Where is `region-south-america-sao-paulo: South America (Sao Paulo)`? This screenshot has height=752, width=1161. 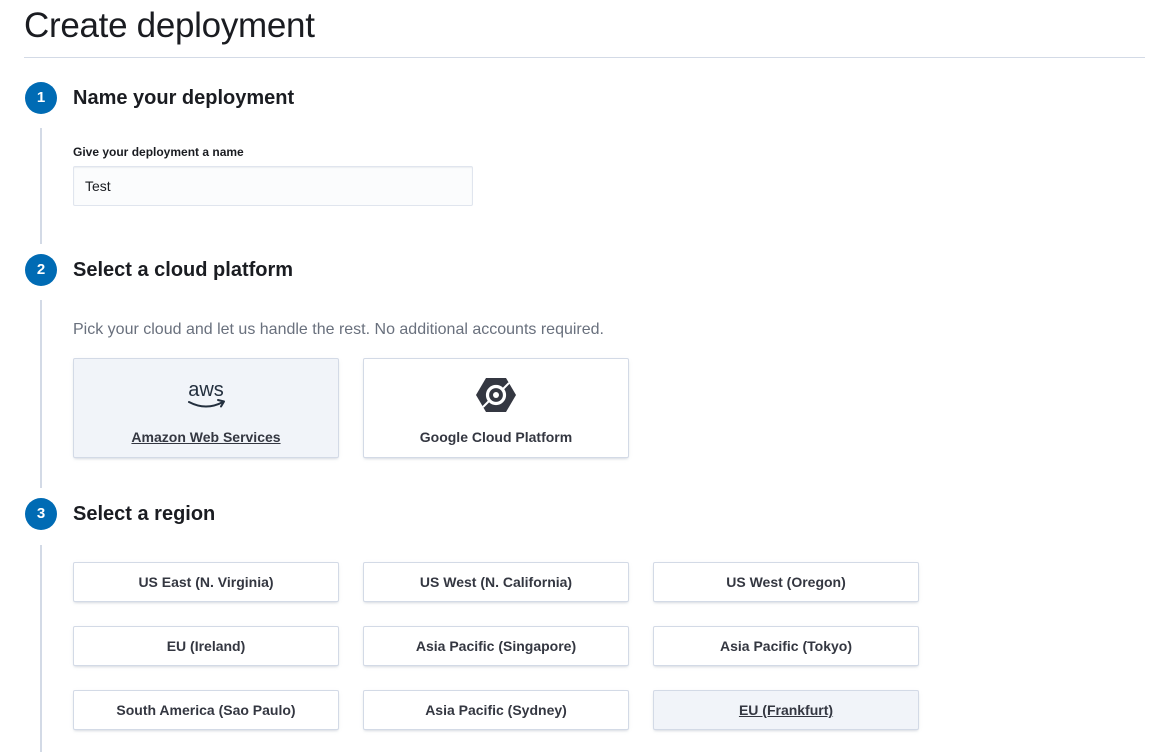
region-south-america-sao-paulo: South America (Sao Paulo) is located at coordinates (206, 710).